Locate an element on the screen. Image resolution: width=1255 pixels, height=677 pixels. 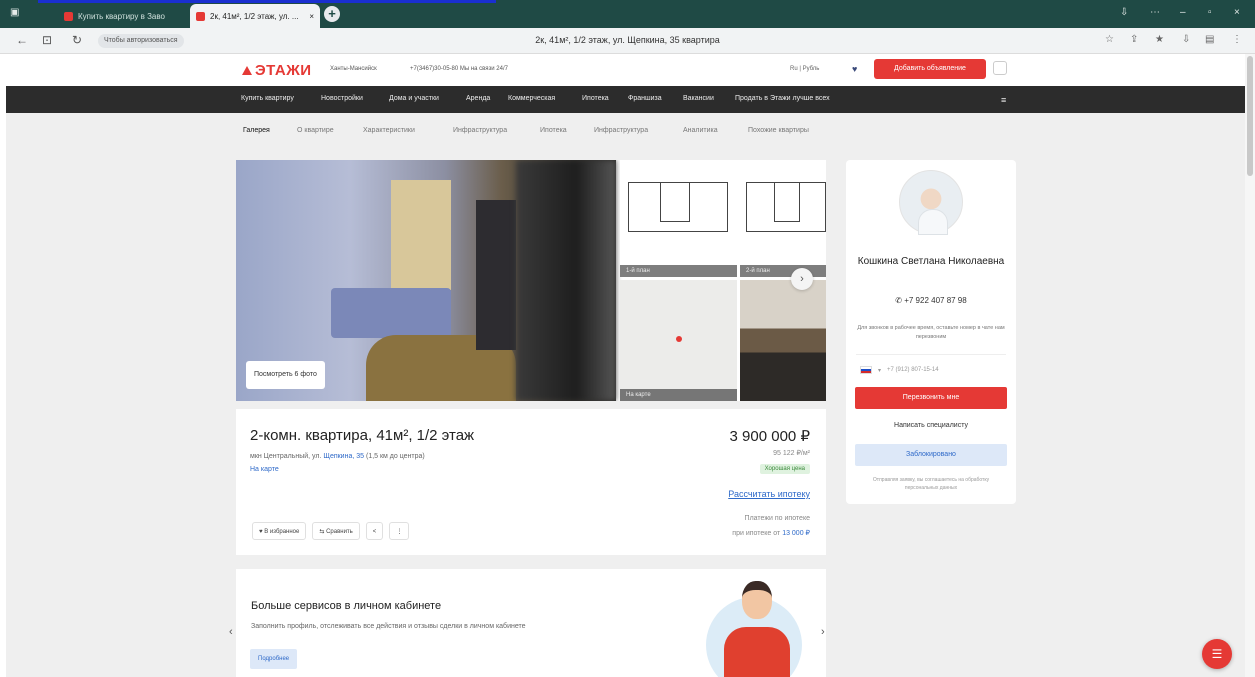
mortgage-payment: при ипотеке от 13 000 ₽ is located at coordinates (771, 533).